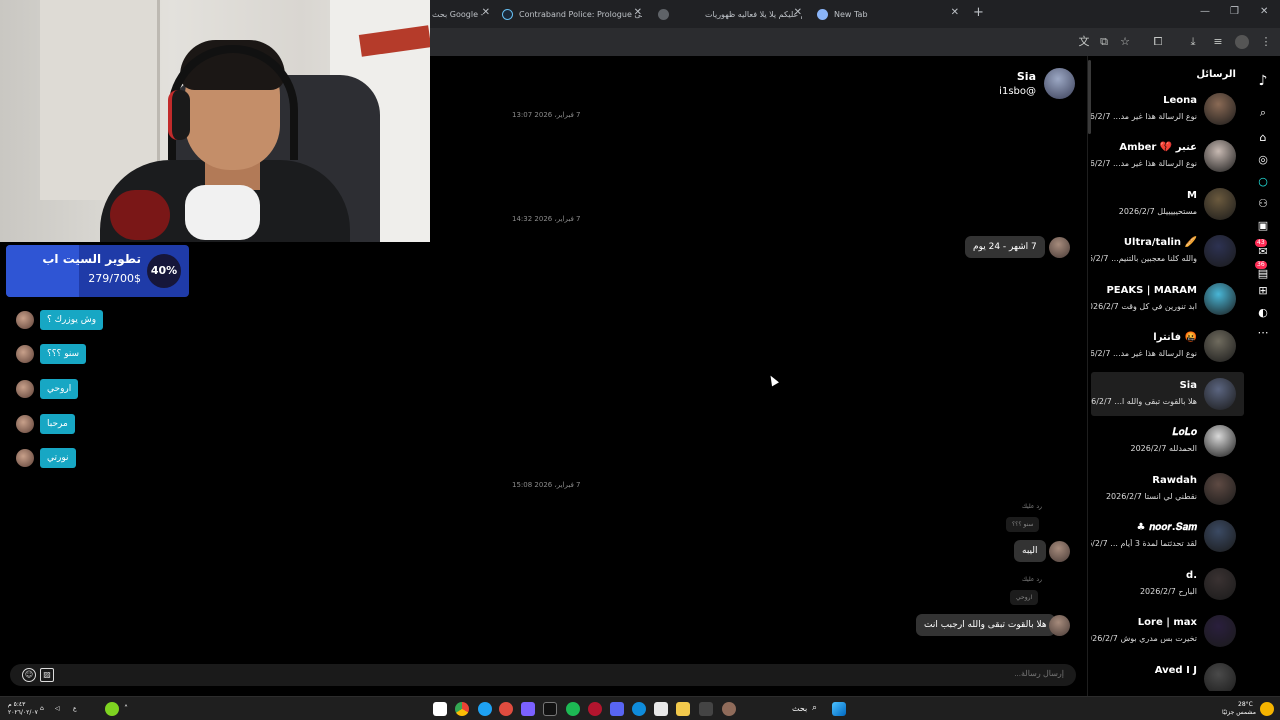  I want to click on speaker-icon: ◁, so click(57, 708).